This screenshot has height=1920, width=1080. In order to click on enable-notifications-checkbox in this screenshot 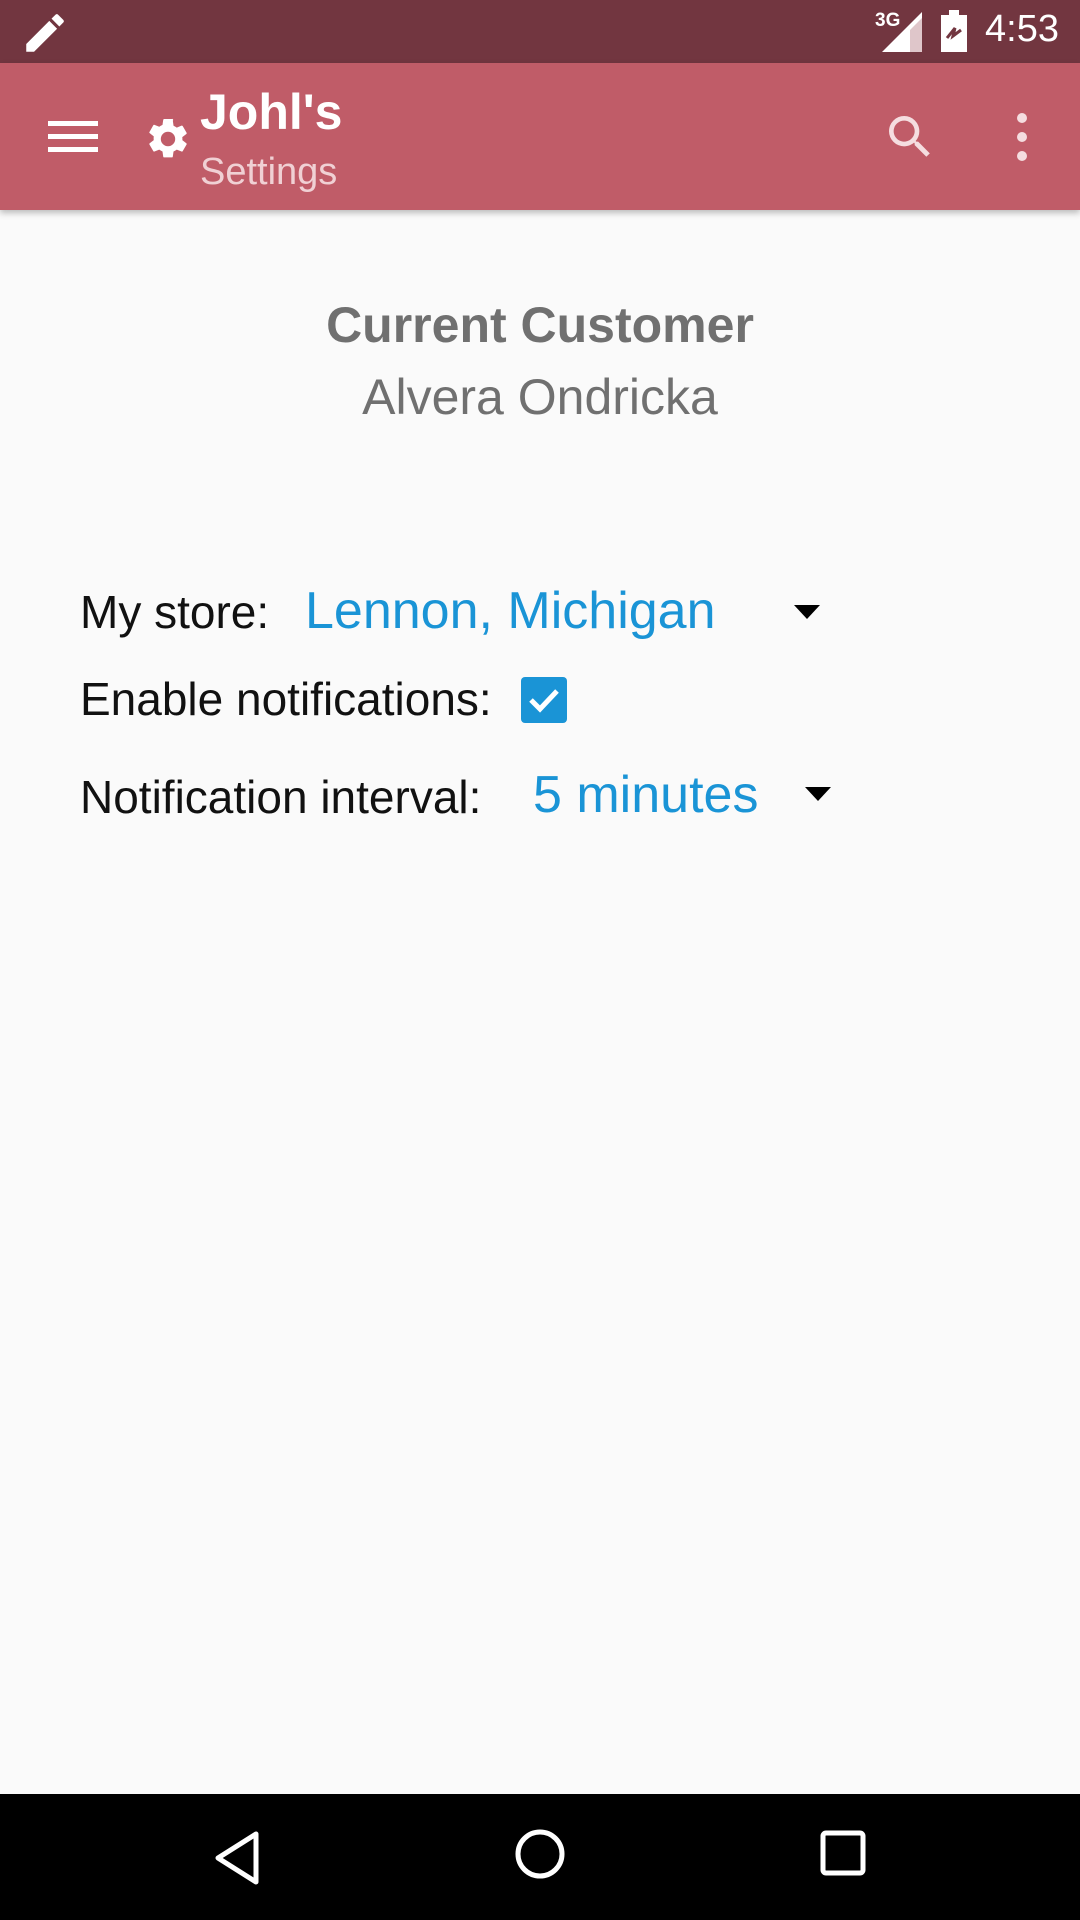, I will do `click(544, 700)`.